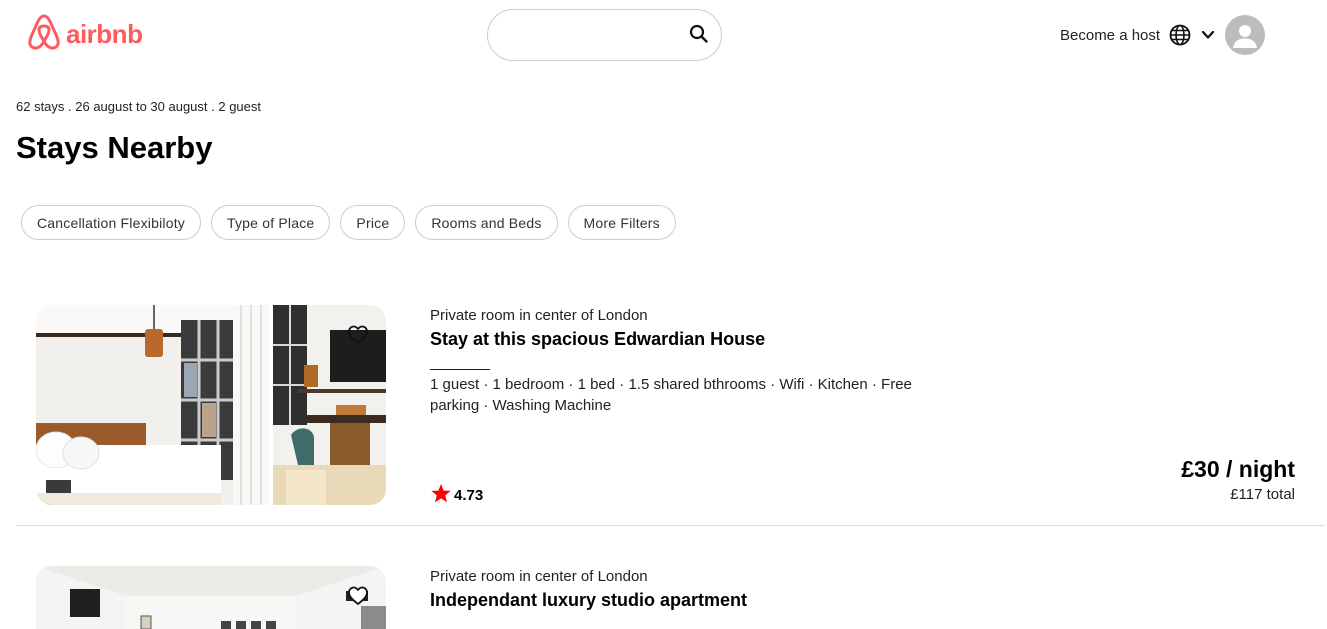  I want to click on listing-photo, so click(211, 597).